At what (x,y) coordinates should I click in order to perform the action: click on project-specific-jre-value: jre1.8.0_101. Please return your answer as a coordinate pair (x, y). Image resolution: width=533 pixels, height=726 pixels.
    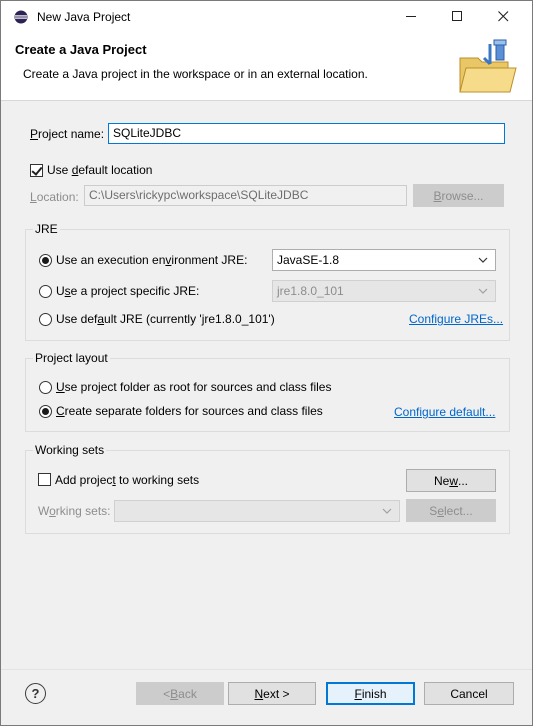
    Looking at the image, I should click on (310, 291).